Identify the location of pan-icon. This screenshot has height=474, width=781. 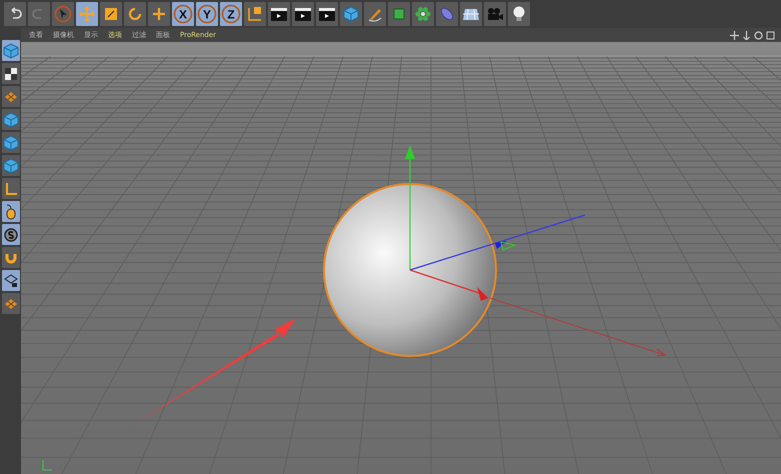
(734, 35).